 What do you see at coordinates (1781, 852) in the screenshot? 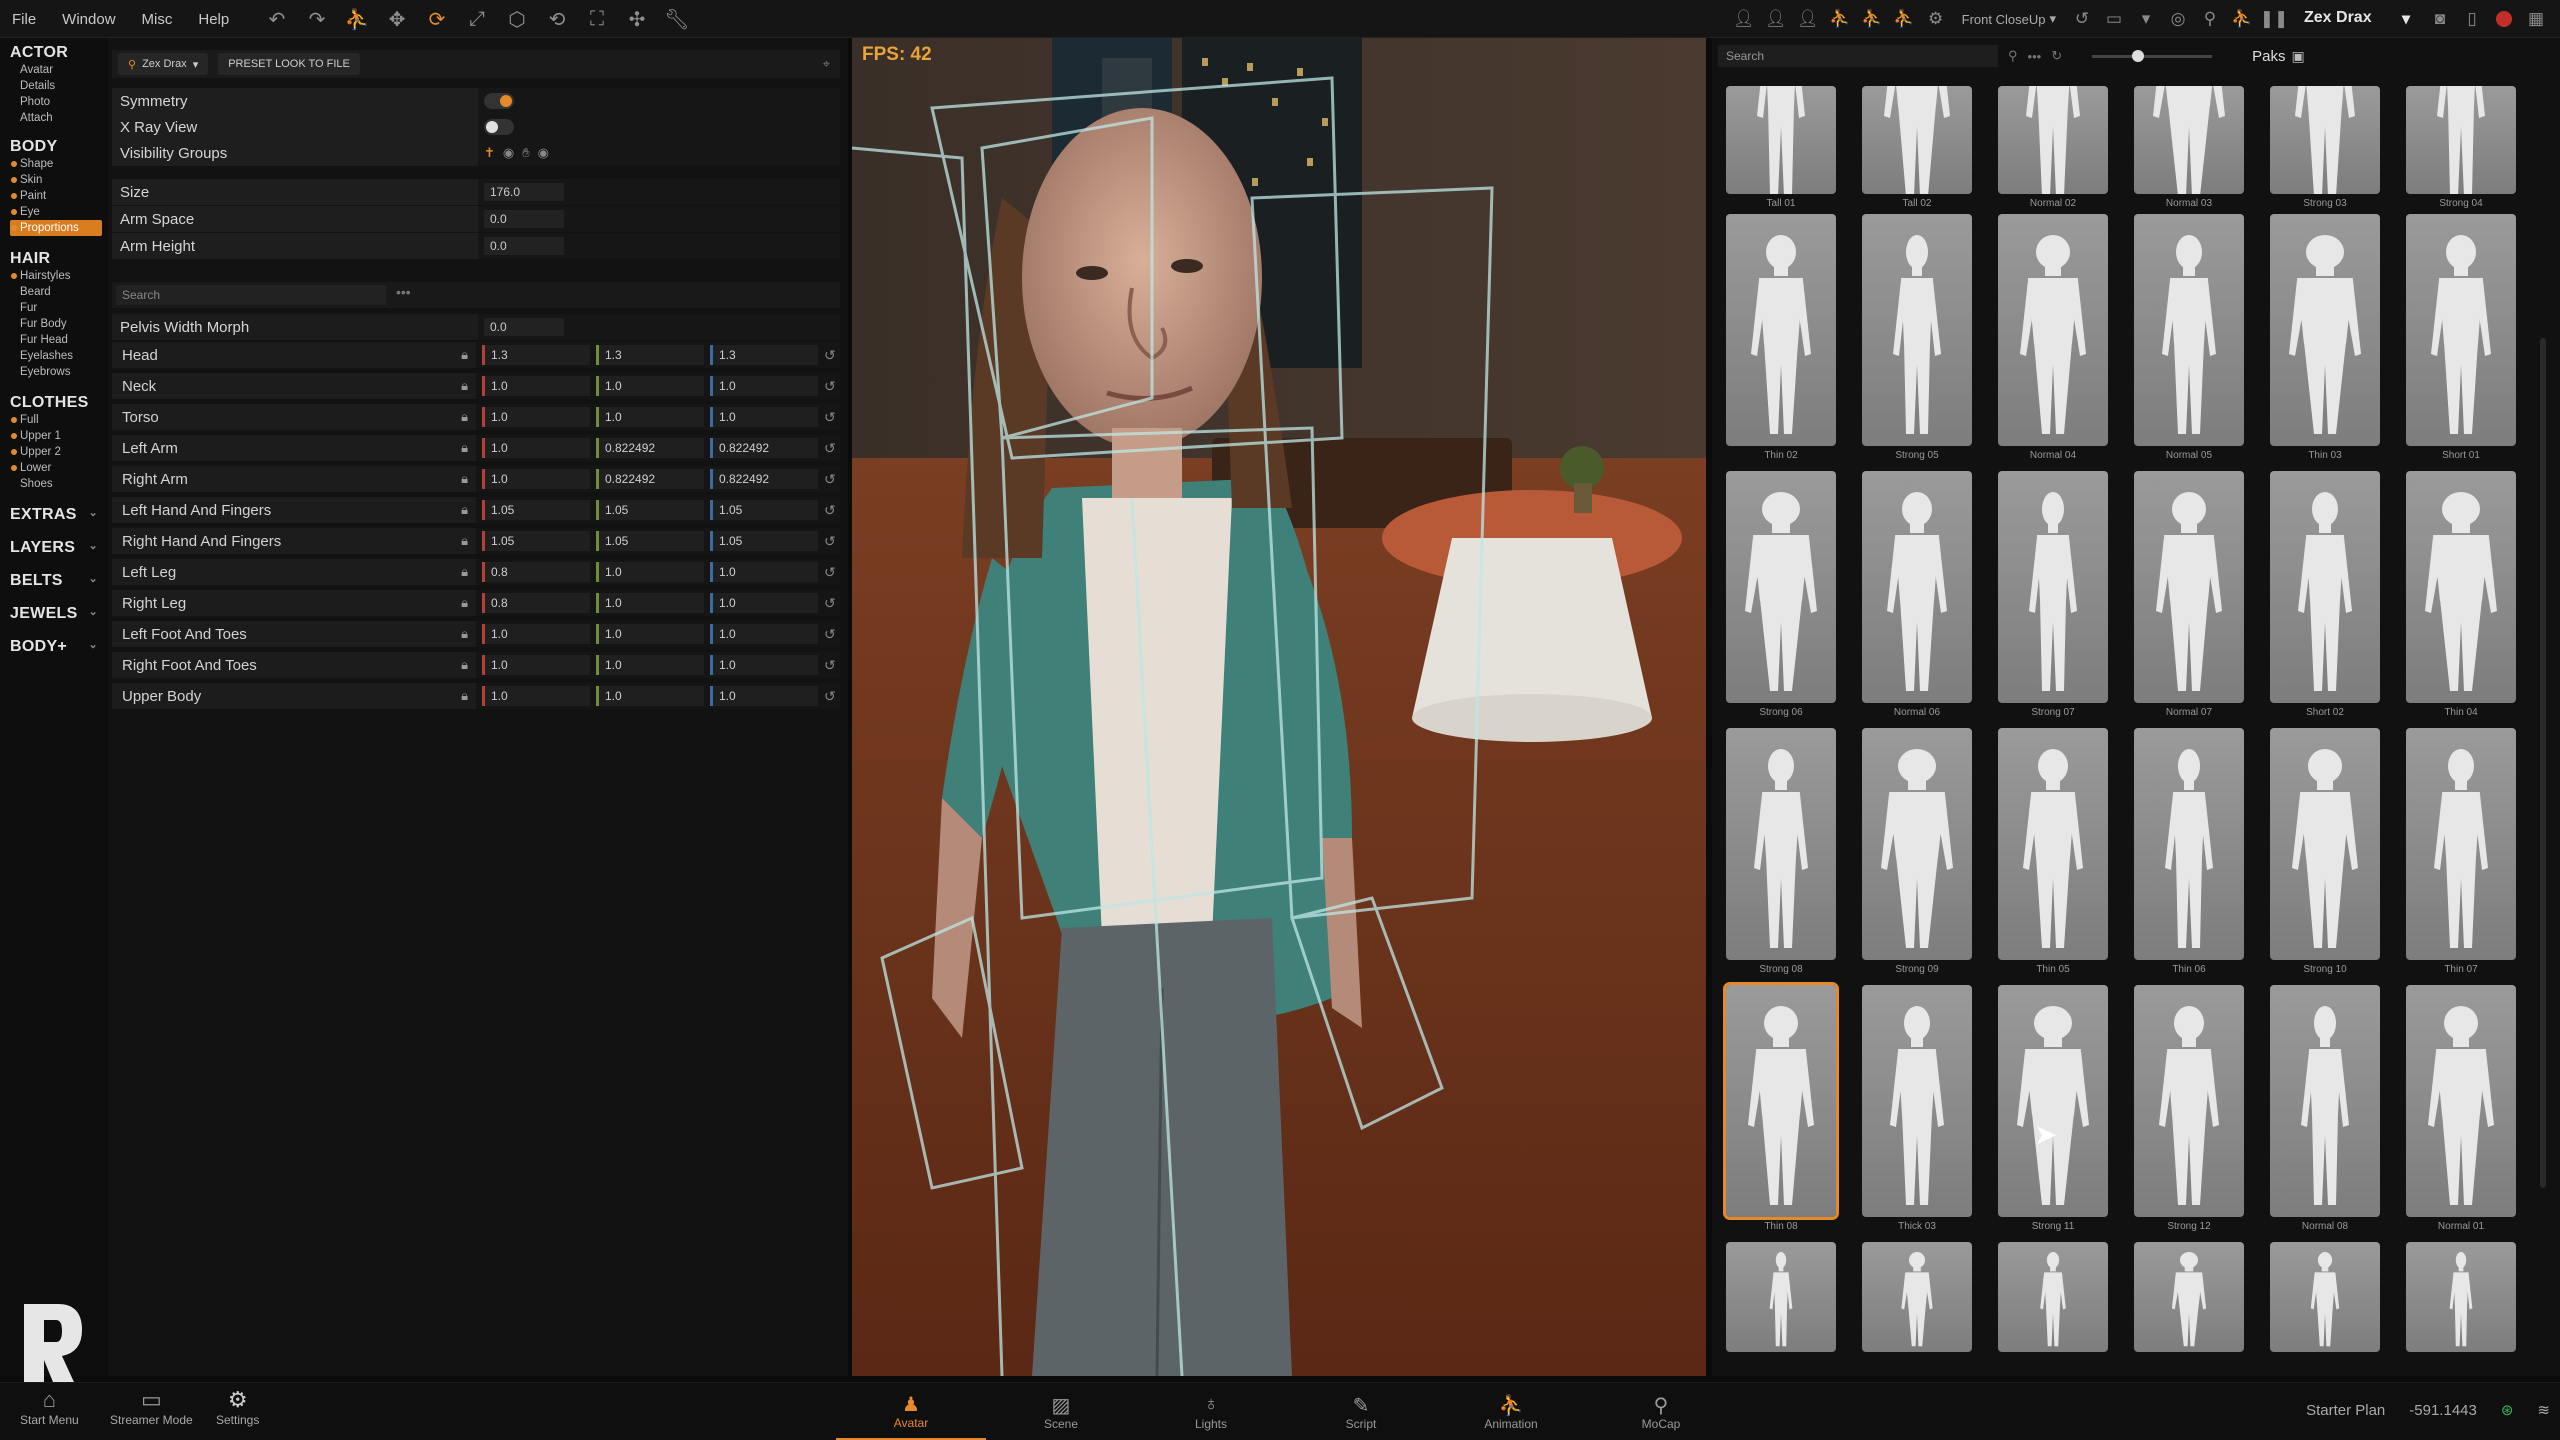
I see `asset-tile: Strong 08` at bounding box center [1781, 852].